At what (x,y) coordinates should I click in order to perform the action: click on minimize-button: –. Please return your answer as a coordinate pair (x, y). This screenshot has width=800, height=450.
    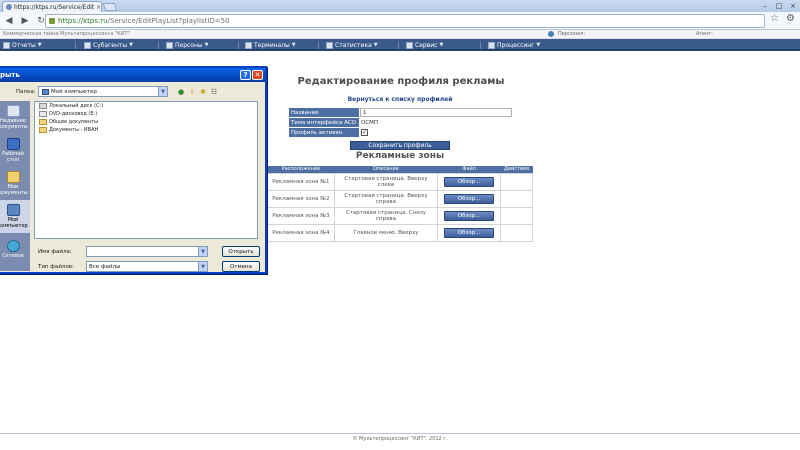
    Looking at the image, I should click on (765, 5).